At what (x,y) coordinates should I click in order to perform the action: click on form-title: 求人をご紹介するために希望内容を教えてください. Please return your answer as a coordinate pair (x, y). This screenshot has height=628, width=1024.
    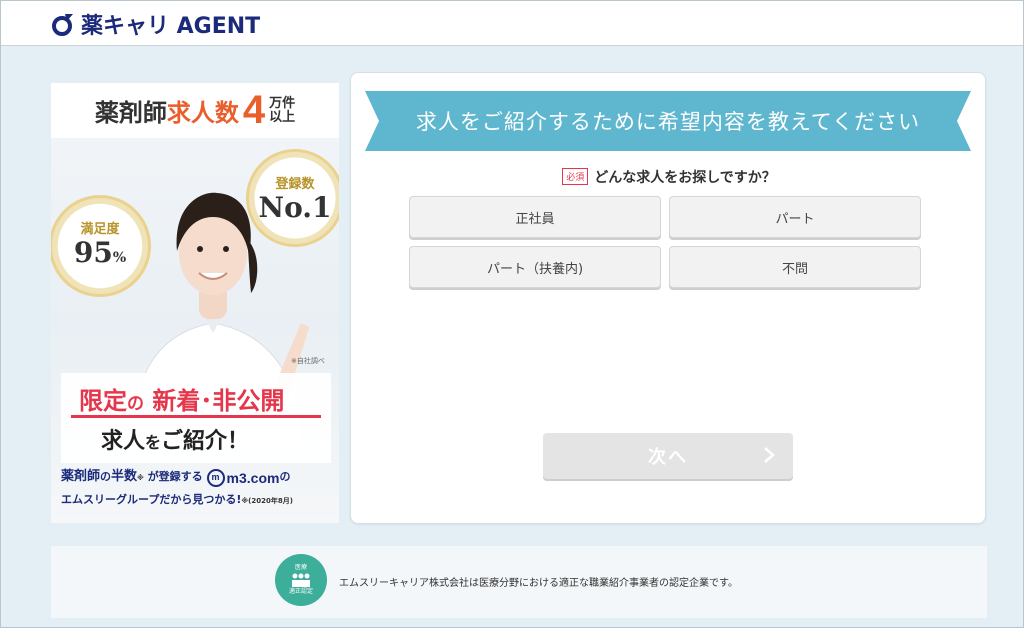
    Looking at the image, I should click on (668, 122).